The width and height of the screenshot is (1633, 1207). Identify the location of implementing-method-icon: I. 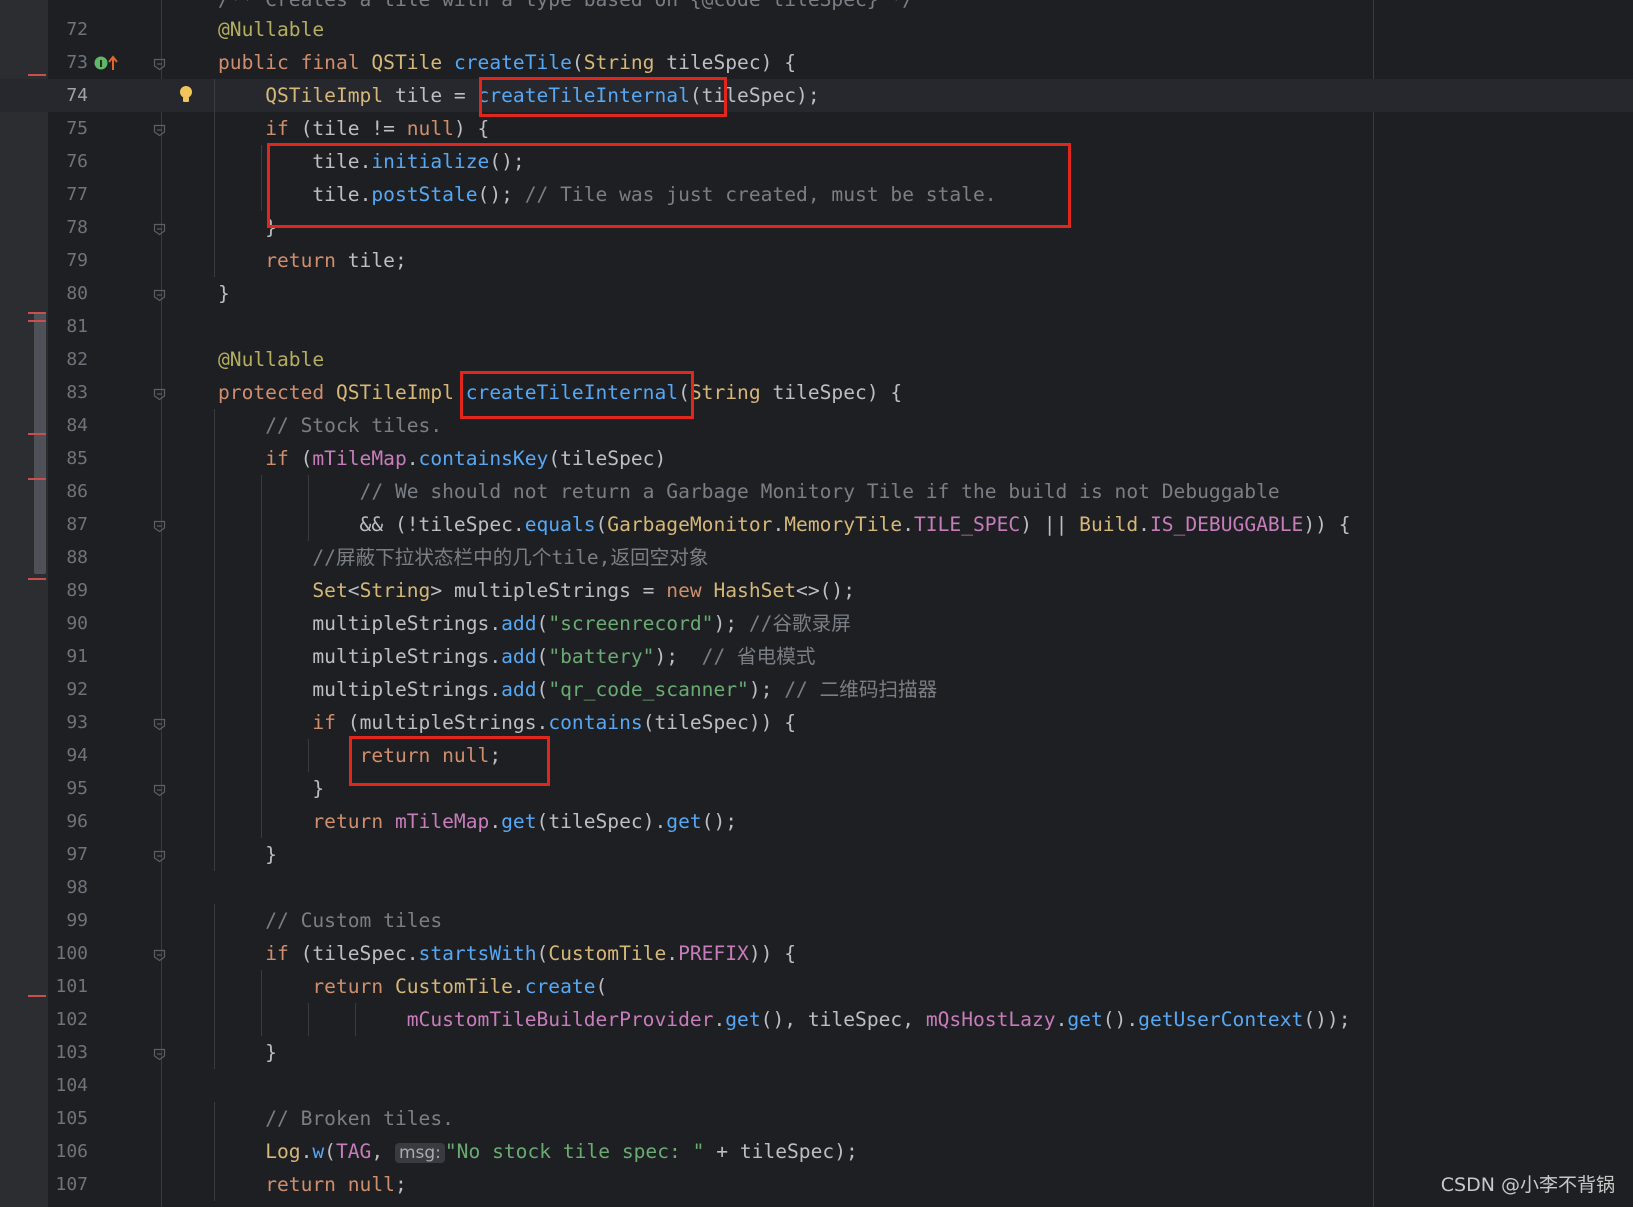
(107, 65).